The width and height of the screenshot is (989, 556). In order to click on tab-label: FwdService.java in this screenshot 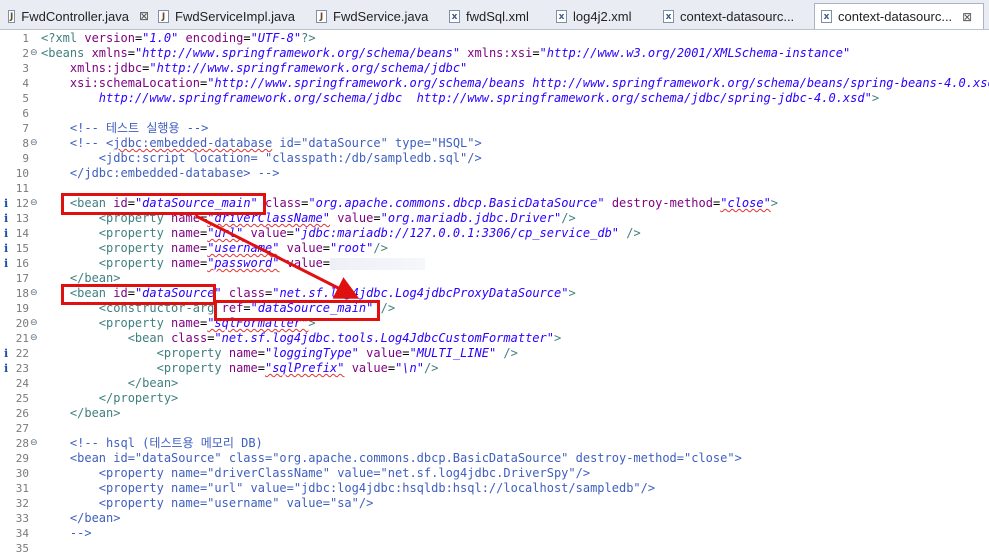, I will do `click(381, 16)`.